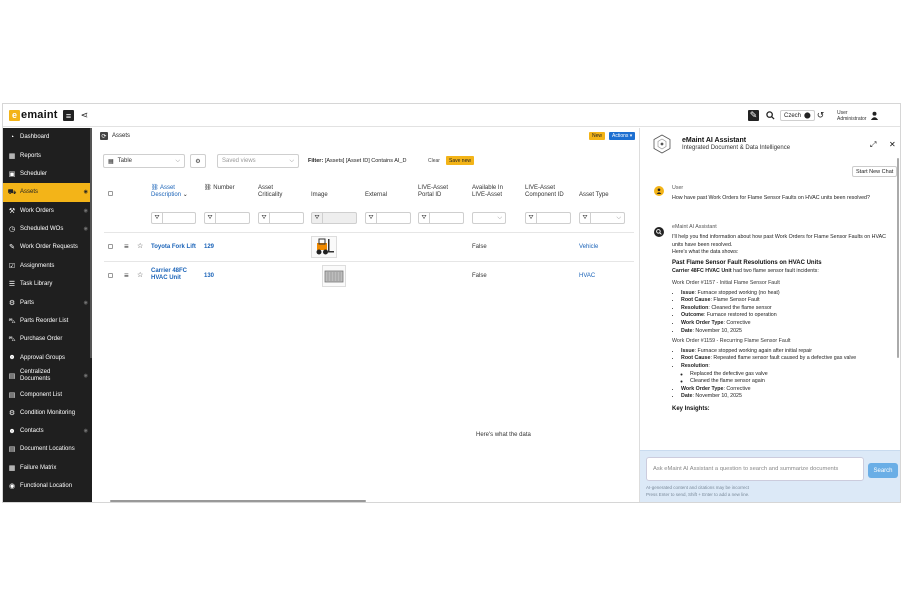  I want to click on sidebar-item-parts-reorder-list: ⛍ Parts Reorder List, so click(47, 321).